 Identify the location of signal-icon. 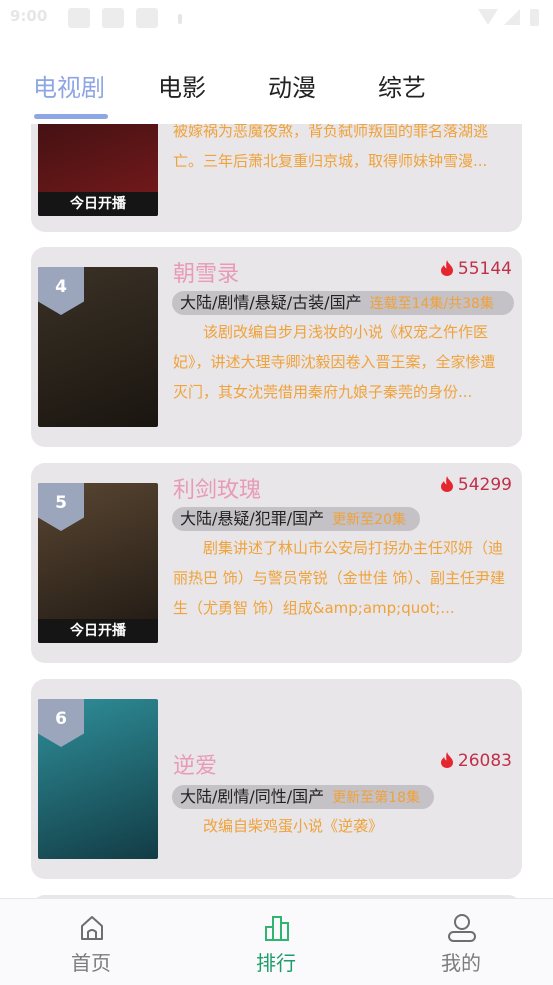
(512, 17).